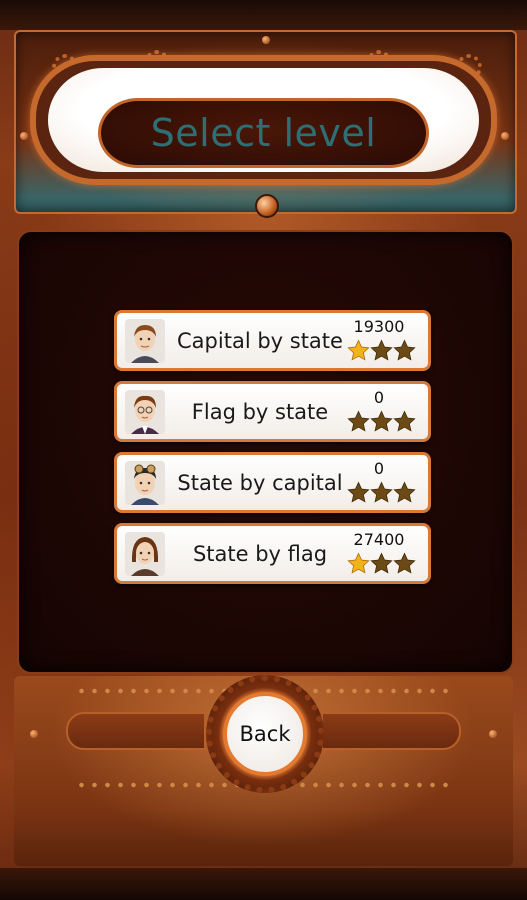  I want to click on level-label: State by flag, so click(260, 553).